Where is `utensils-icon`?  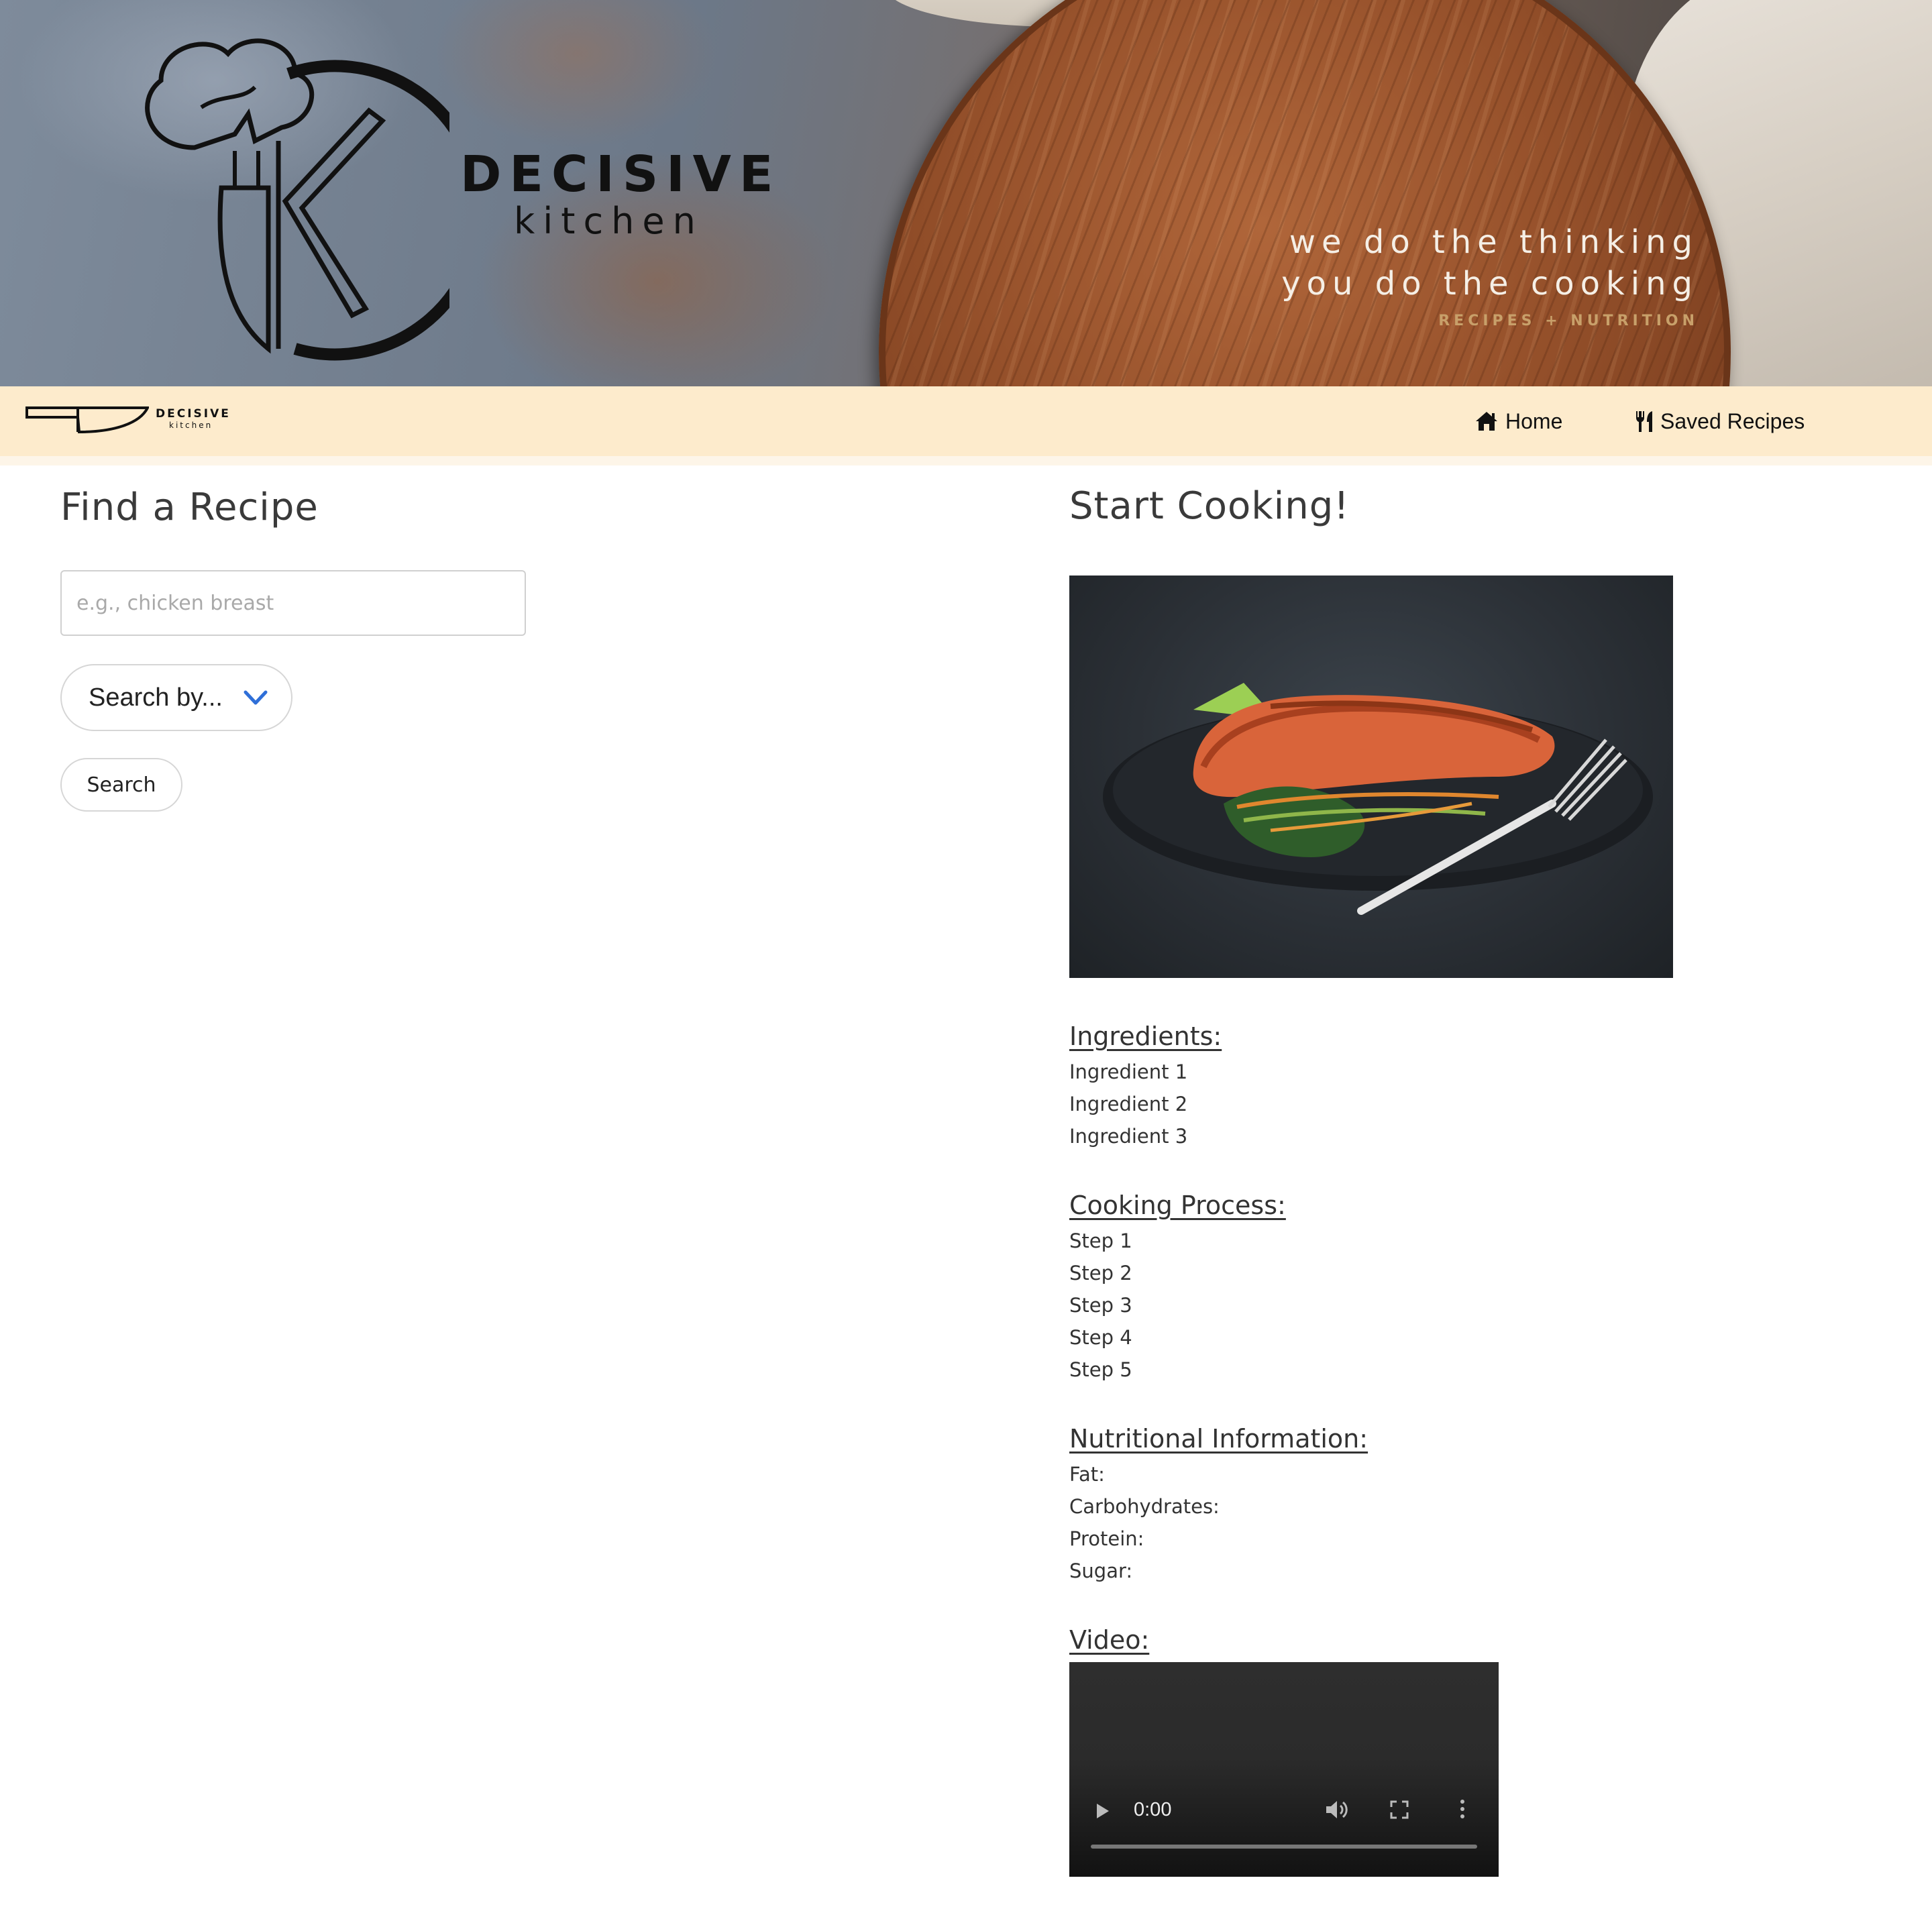 utensils-icon is located at coordinates (1644, 421).